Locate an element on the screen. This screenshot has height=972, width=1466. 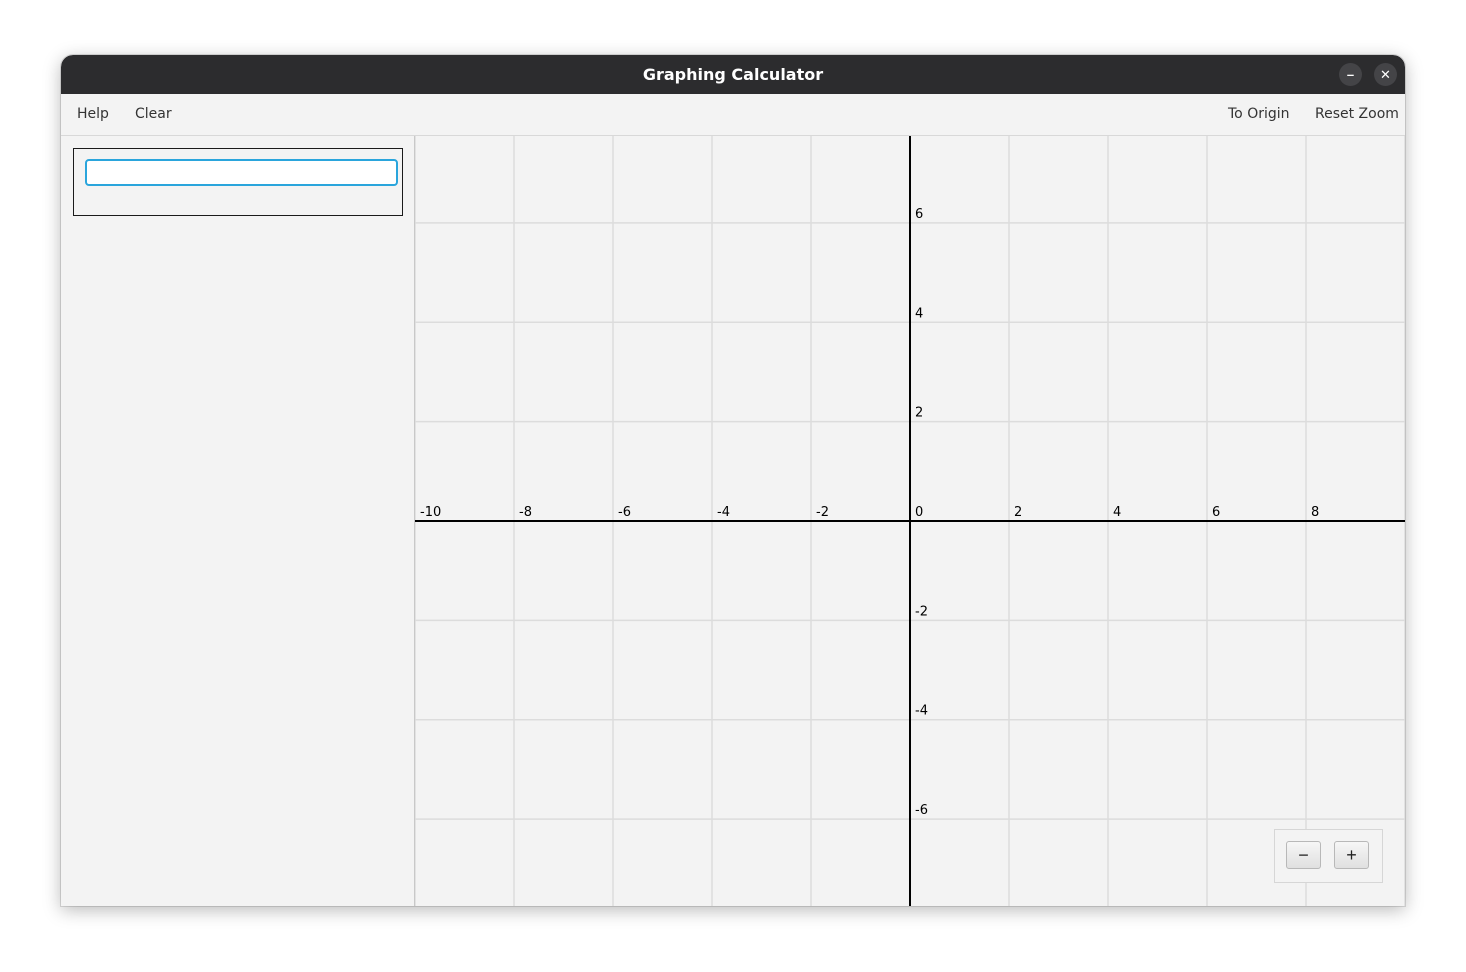
title-bar: Graphing Calculator – ✕ is located at coordinates (733, 74).